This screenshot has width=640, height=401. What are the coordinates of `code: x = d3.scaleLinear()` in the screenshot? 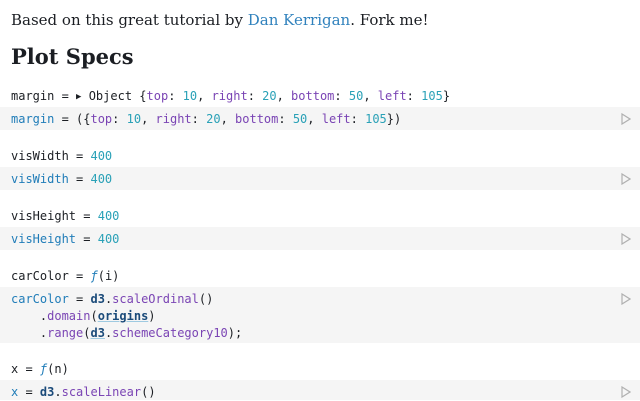 It's located at (320, 392).